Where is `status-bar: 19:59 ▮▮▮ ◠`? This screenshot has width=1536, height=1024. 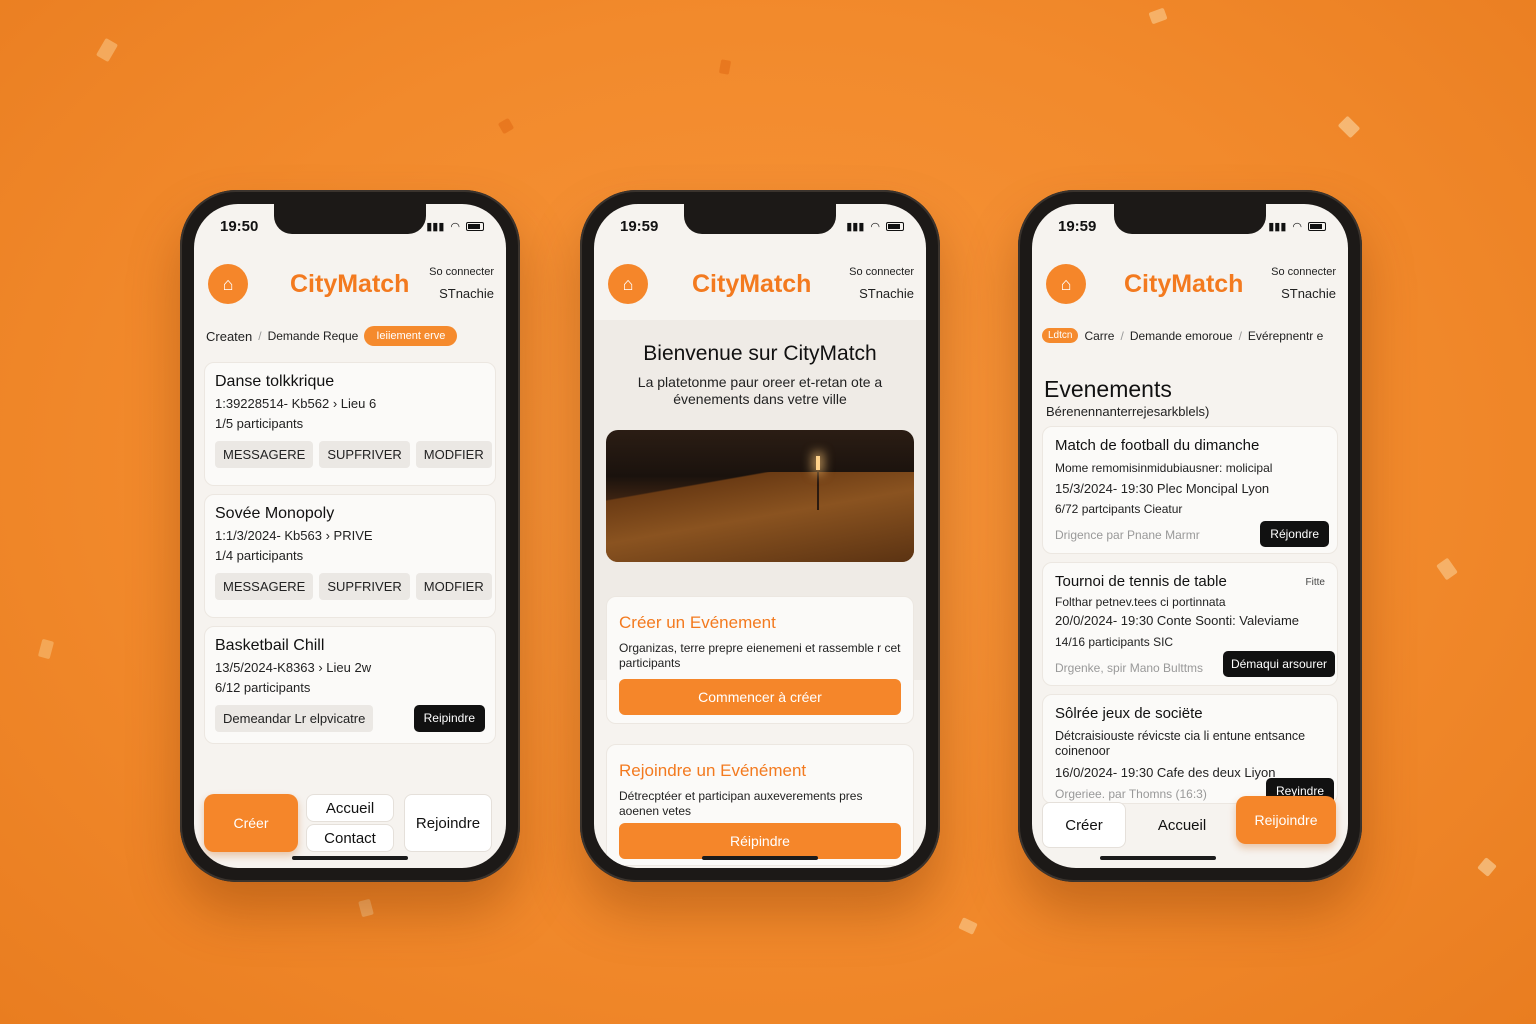 status-bar: 19:59 ▮▮▮ ◠ is located at coordinates (760, 228).